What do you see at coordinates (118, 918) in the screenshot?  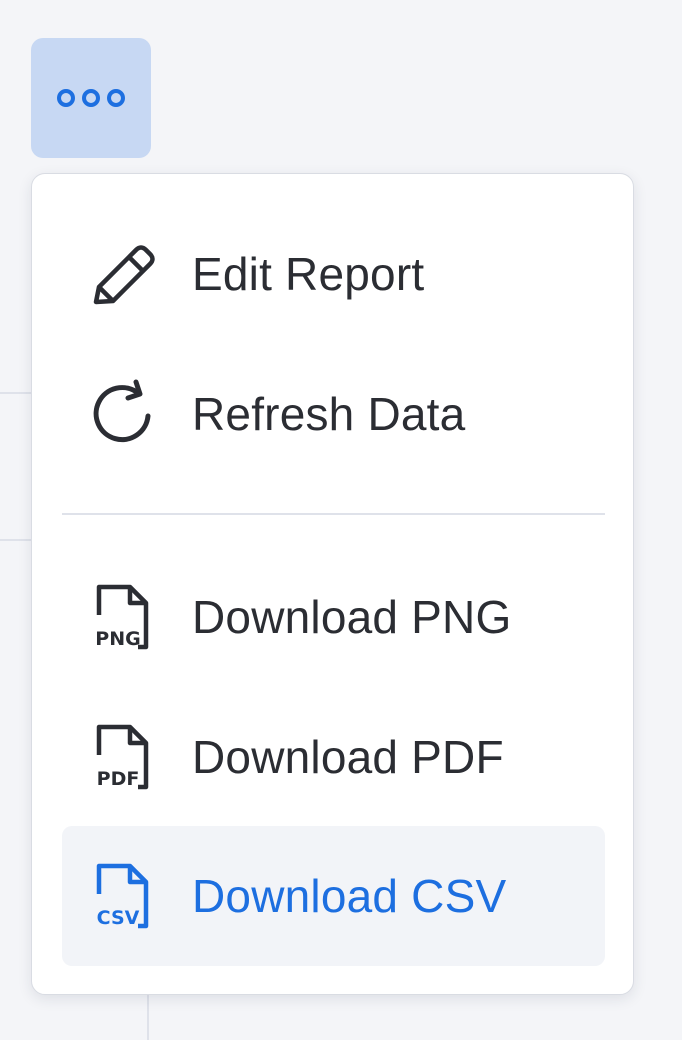 I see `file-type-text: CSV` at bounding box center [118, 918].